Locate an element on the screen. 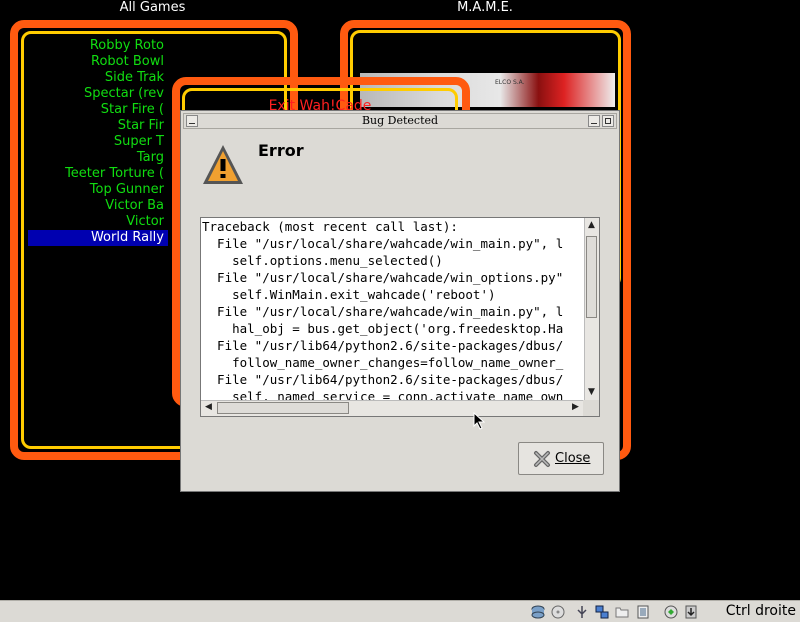 This screenshot has width=800, height=622. vertical-scroll-thumb is located at coordinates (591, 277).